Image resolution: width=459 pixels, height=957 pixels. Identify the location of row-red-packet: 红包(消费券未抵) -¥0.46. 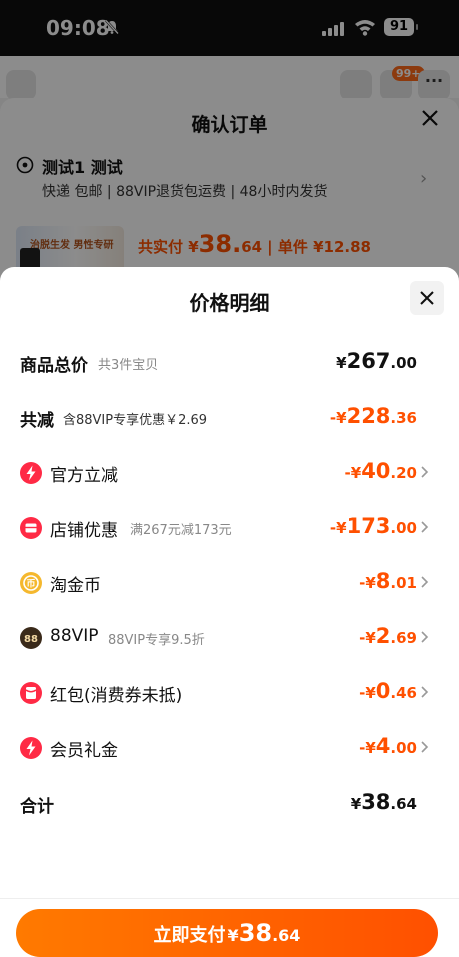
(229, 693).